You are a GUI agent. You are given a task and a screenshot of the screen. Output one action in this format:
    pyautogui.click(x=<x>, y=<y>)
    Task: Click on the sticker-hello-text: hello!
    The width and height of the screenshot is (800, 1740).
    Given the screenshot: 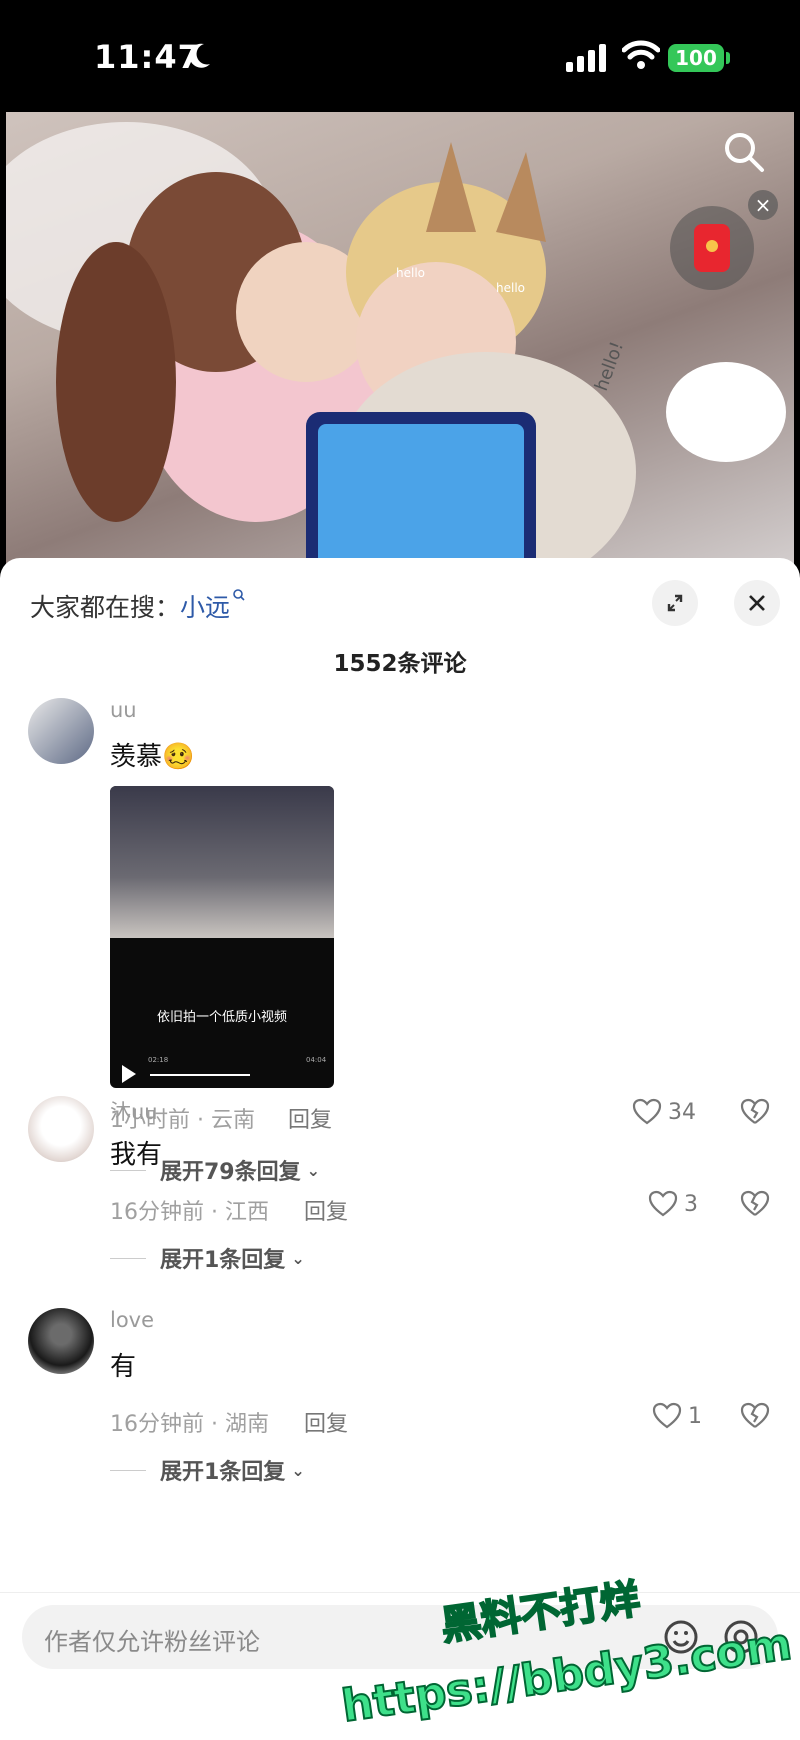 What is the action you would take?
    pyautogui.click(x=609, y=366)
    